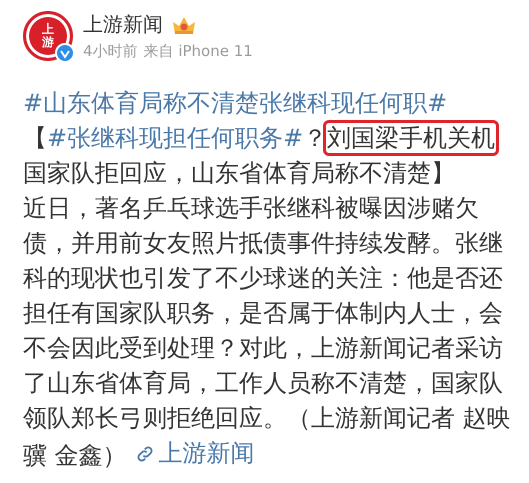 This screenshot has height=483, width=529. I want to click on source-link: 上游新闻, so click(194, 453).